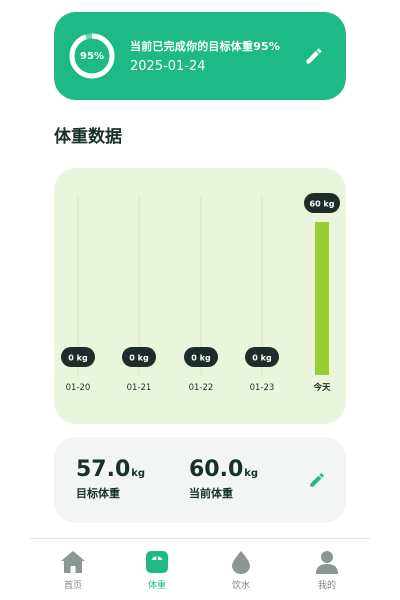 The width and height of the screenshot is (400, 600). What do you see at coordinates (98, 493) in the screenshot?
I see `target-weight-label: 目标体重` at bounding box center [98, 493].